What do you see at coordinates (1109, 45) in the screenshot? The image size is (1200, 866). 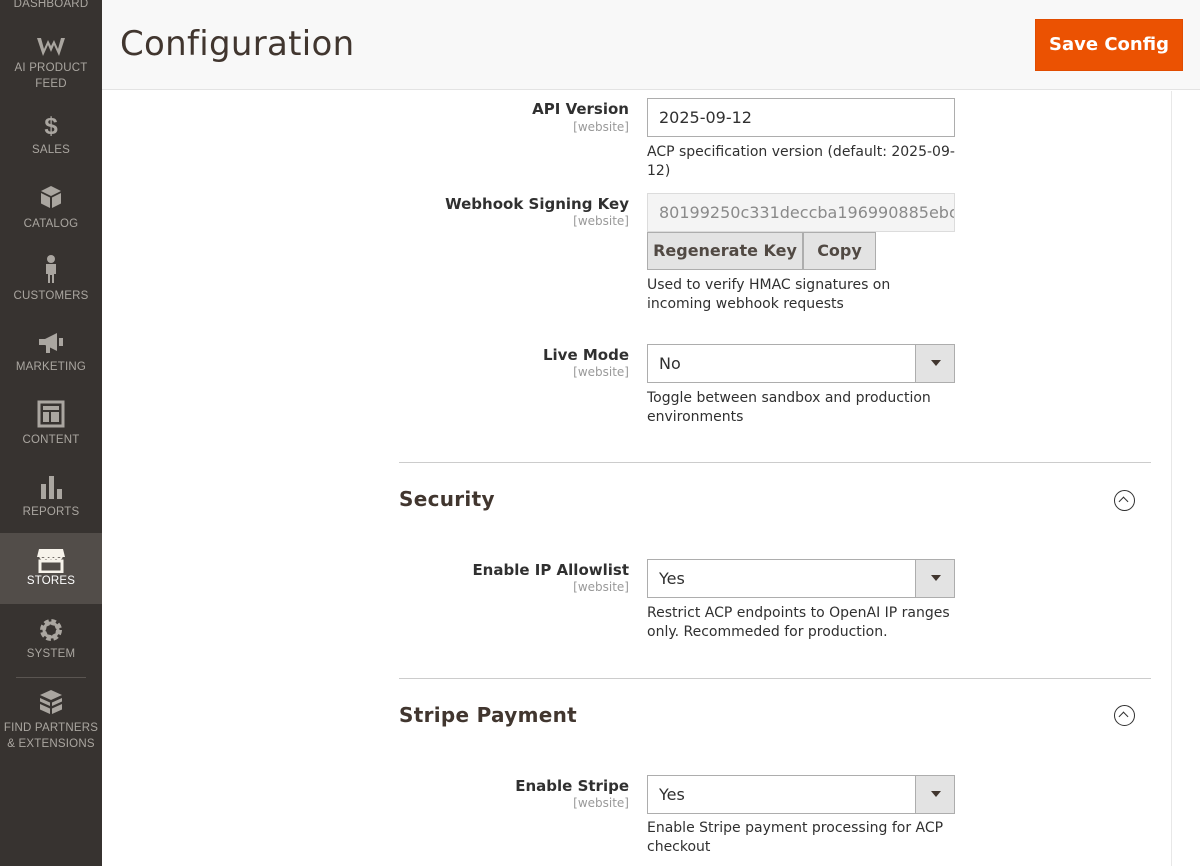 I see `save-config-button: Save Config` at bounding box center [1109, 45].